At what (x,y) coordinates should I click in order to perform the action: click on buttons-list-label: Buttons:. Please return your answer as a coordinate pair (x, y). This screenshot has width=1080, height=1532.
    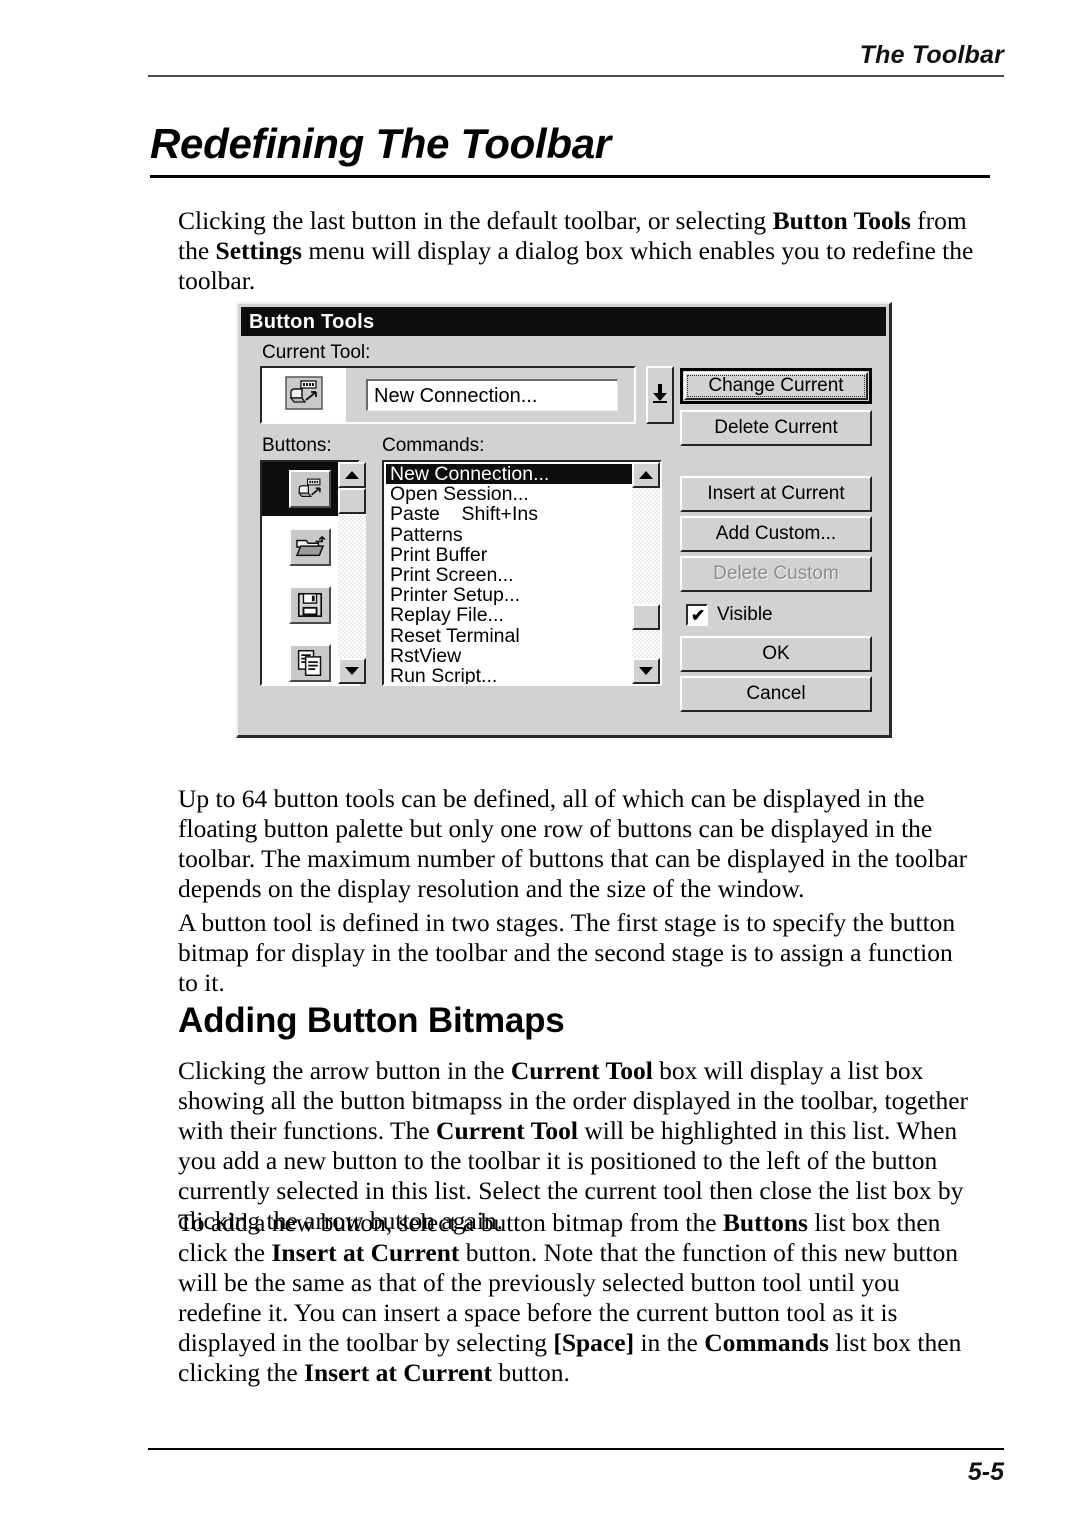
    Looking at the image, I should click on (297, 445).